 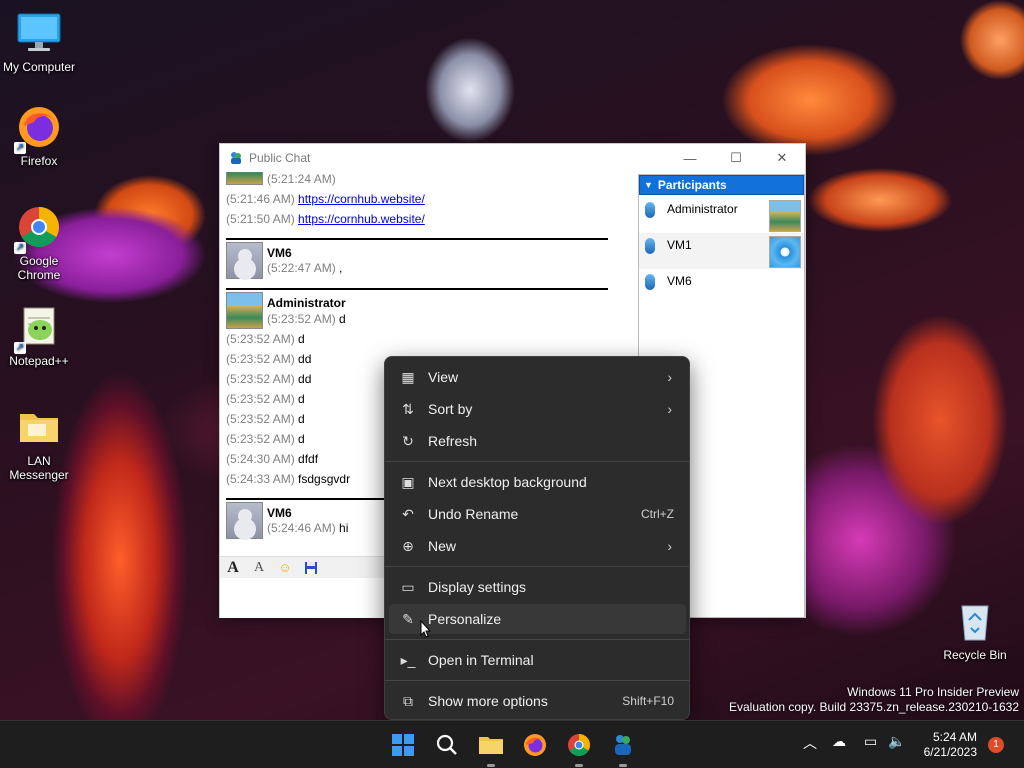 What do you see at coordinates (721, 185) in the screenshot?
I see `participants-header: ▼ Participants` at bounding box center [721, 185].